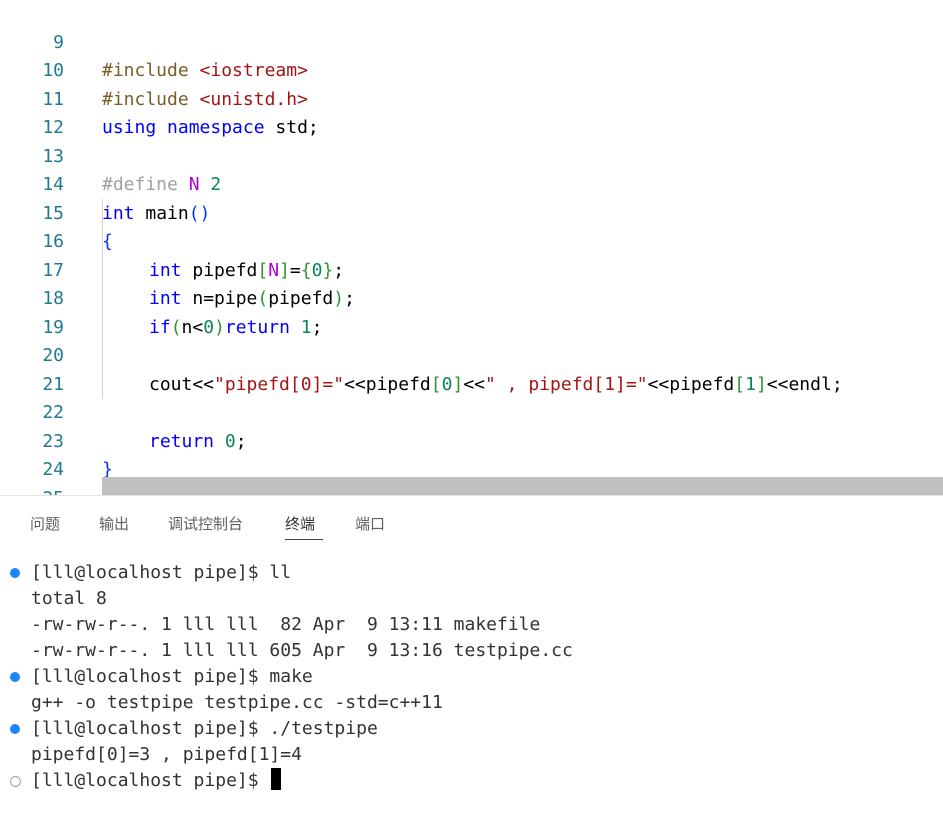 The width and height of the screenshot is (943, 829). What do you see at coordinates (471, 112) in the screenshot?
I see `code-line-12: 12` at bounding box center [471, 112].